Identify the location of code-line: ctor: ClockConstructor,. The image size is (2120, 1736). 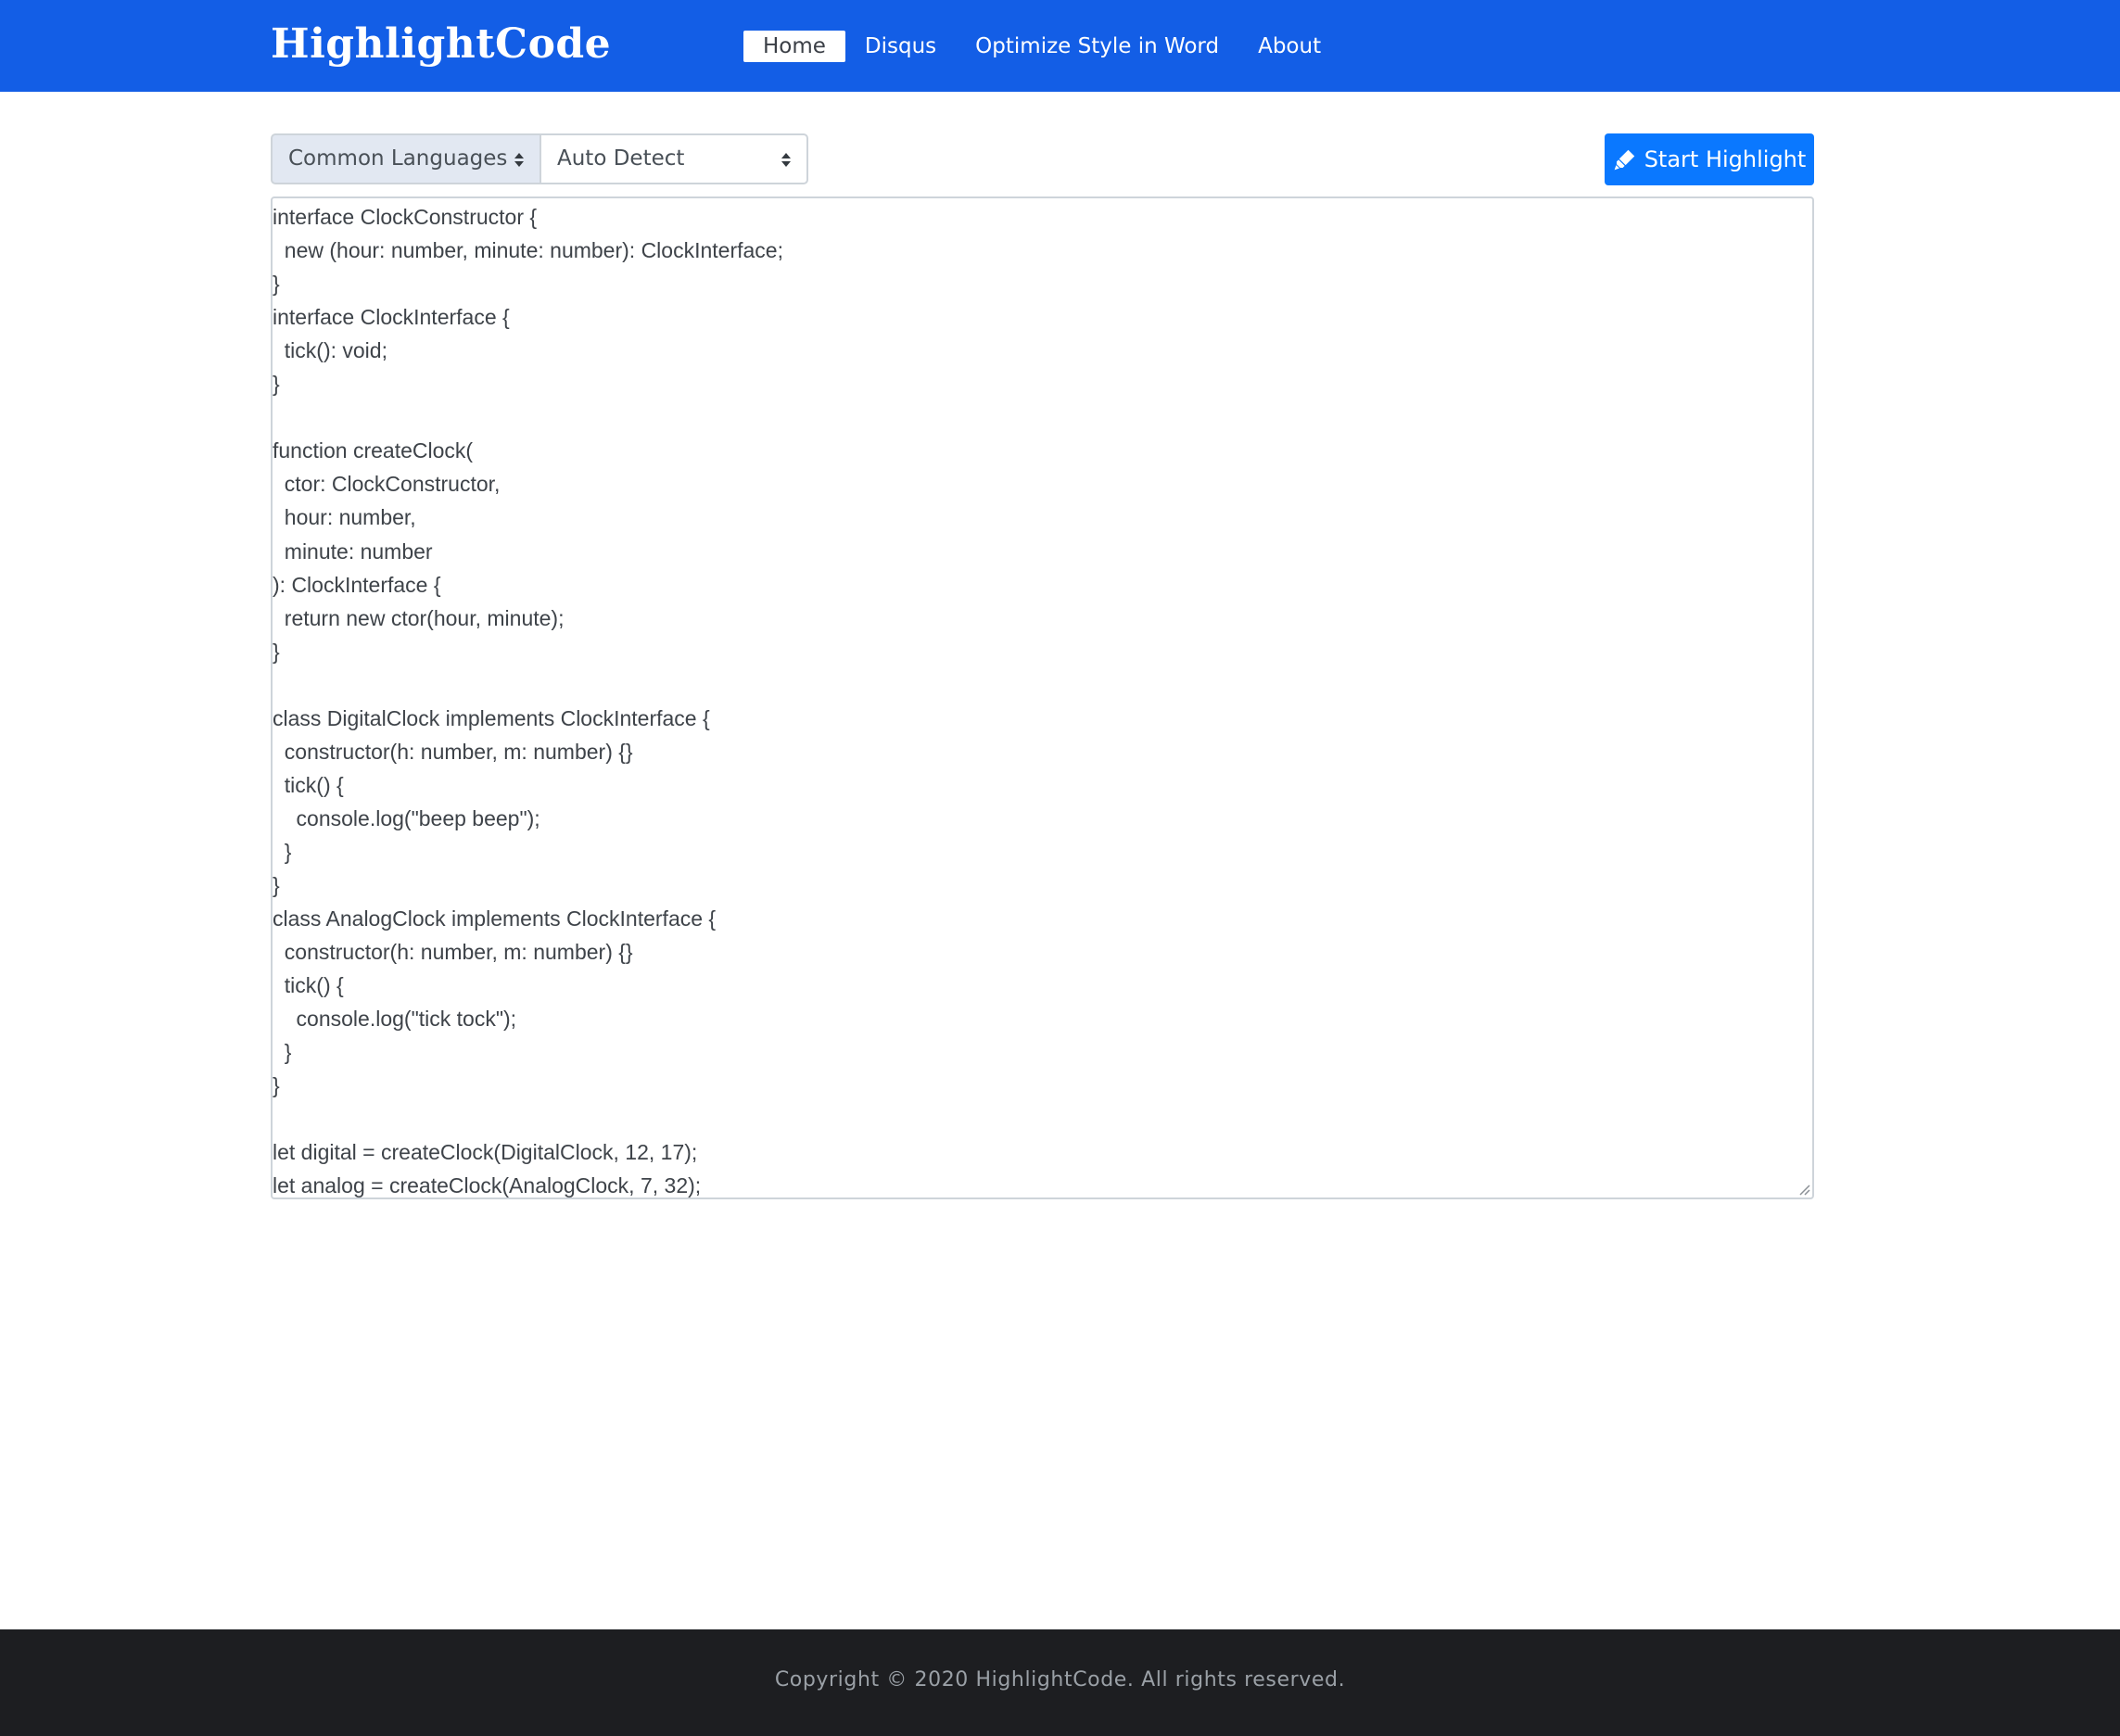
(387, 484).